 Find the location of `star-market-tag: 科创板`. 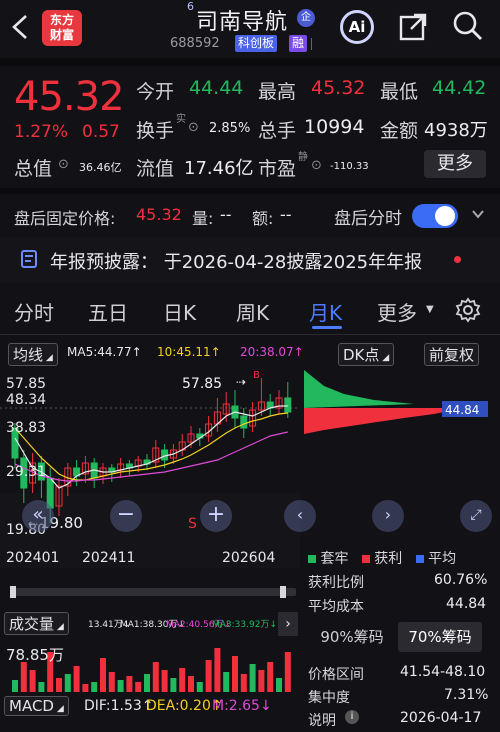

star-market-tag: 科创板 is located at coordinates (256, 43).